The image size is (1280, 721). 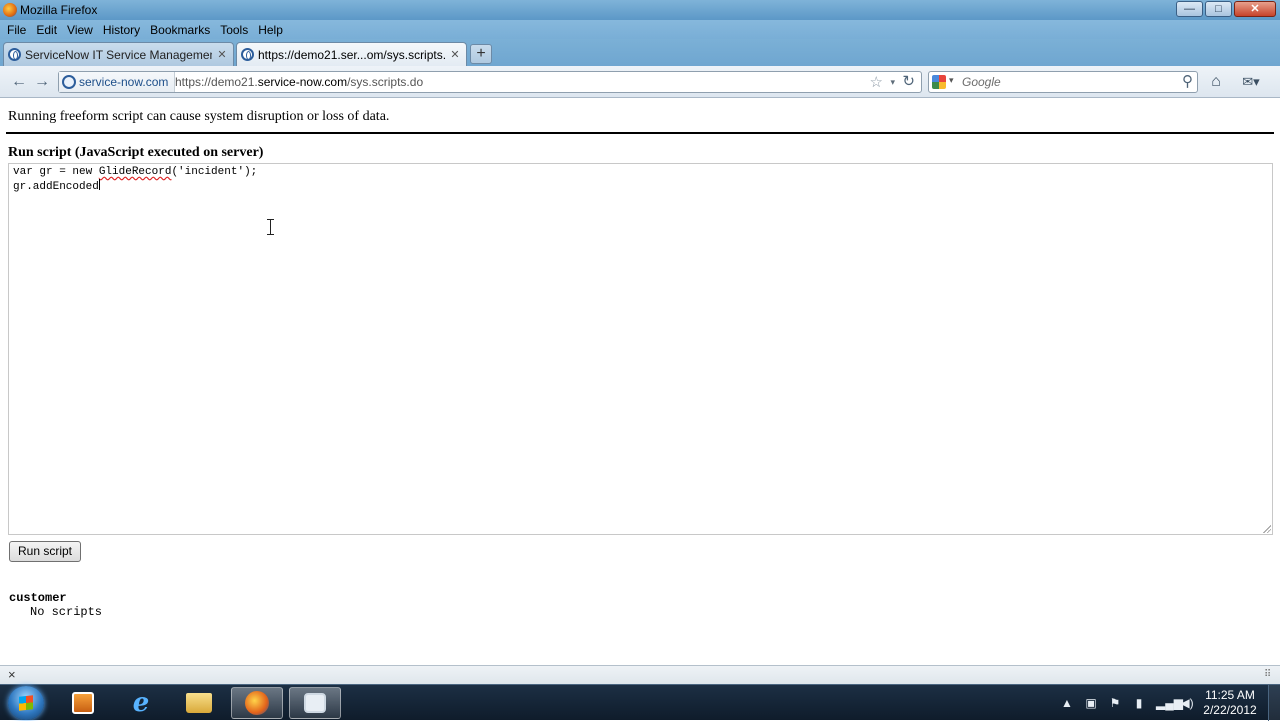 What do you see at coordinates (951, 80) in the screenshot?
I see `search-engine-dropdown-icon: ▾` at bounding box center [951, 80].